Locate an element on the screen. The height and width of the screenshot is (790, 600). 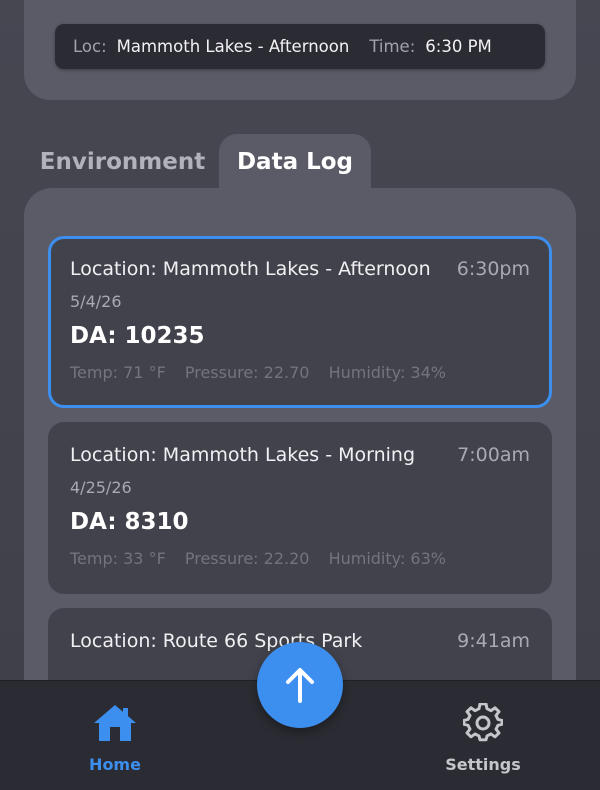
entry-time: 7:00am is located at coordinates (493, 455).